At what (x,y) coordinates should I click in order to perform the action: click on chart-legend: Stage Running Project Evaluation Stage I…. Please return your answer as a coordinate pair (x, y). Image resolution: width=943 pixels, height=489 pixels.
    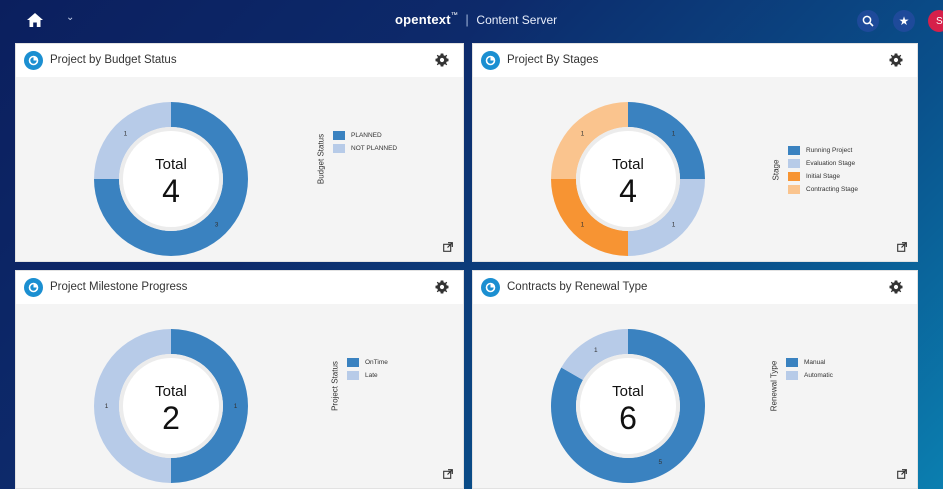
    Looking at the image, I should click on (815, 174).